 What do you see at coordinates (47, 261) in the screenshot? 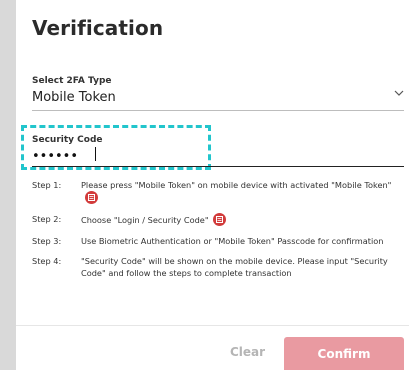
I see `step-number: Step 4:` at bounding box center [47, 261].